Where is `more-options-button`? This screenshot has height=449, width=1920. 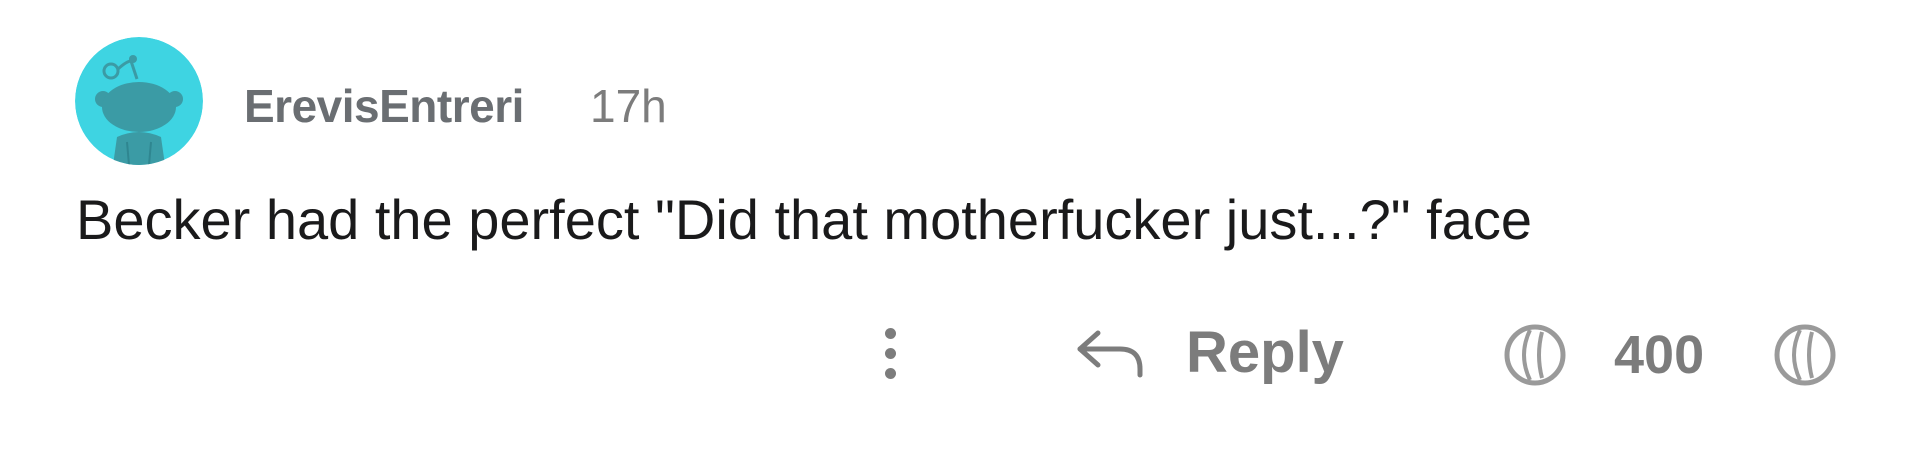 more-options-button is located at coordinates (890, 353).